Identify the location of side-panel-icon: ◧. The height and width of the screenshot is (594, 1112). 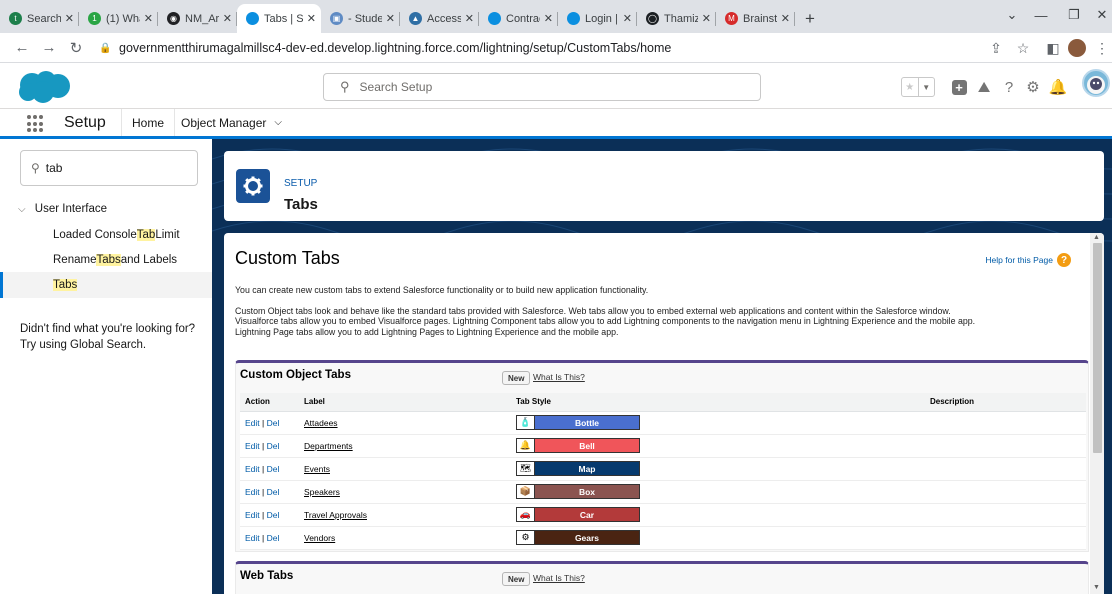
(1053, 48).